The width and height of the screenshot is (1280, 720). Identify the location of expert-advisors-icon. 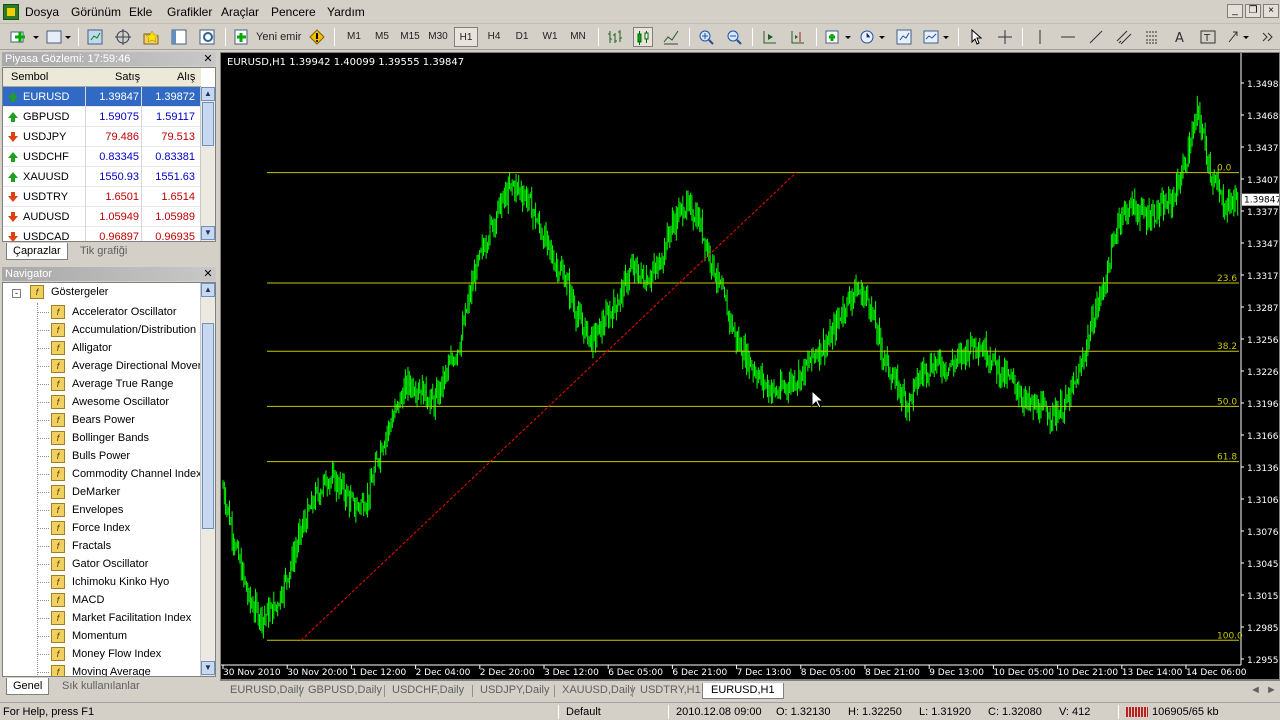
(317, 37).